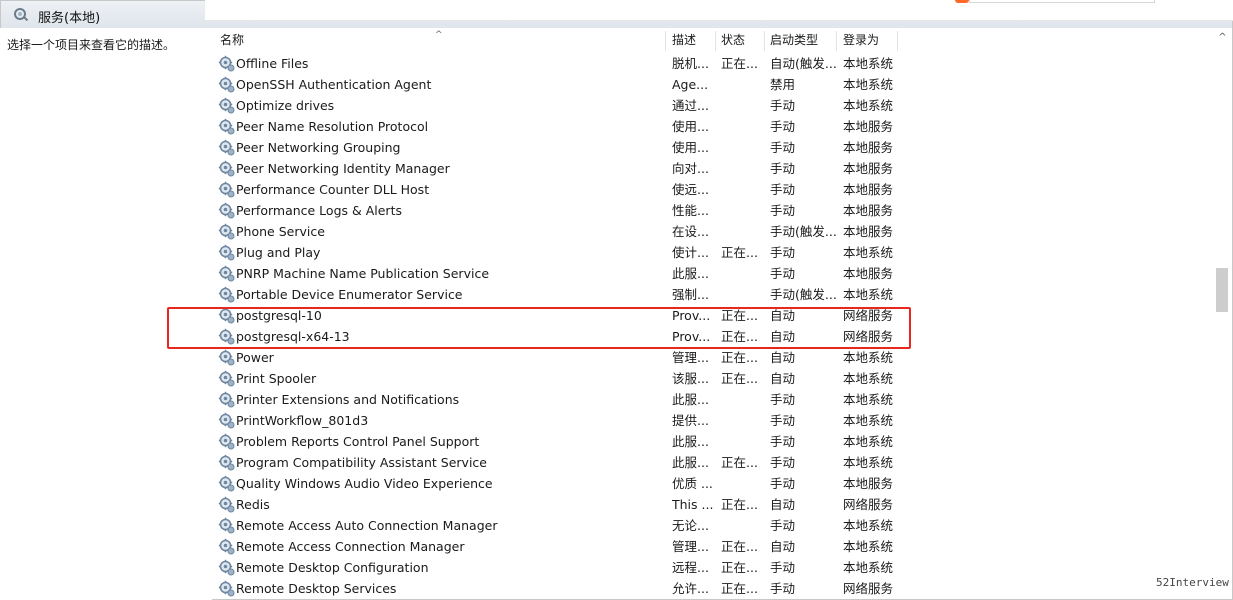 The height and width of the screenshot is (600, 1233). I want to click on service-row: PrintWorkflow_801d3 提供... 手动 本地系统, so click(713, 420).